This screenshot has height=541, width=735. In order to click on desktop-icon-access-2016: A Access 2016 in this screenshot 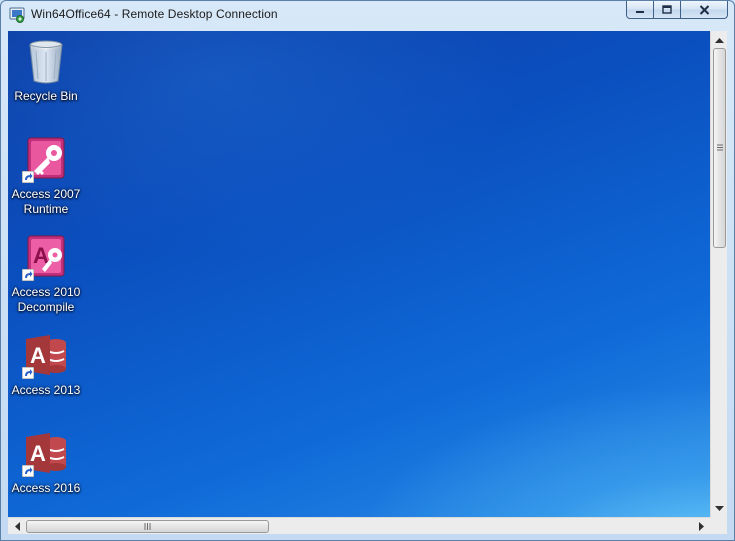, I will do `click(47, 462)`.